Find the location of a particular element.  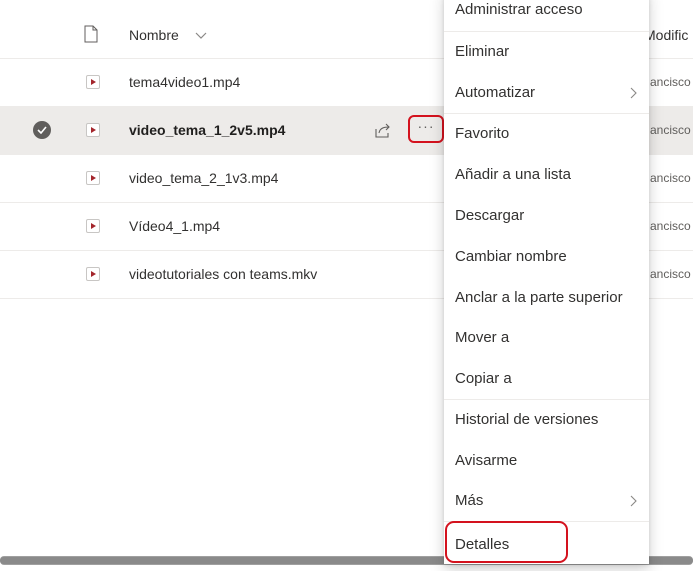

menu-item-descargar: Descargar is located at coordinates (546, 216).